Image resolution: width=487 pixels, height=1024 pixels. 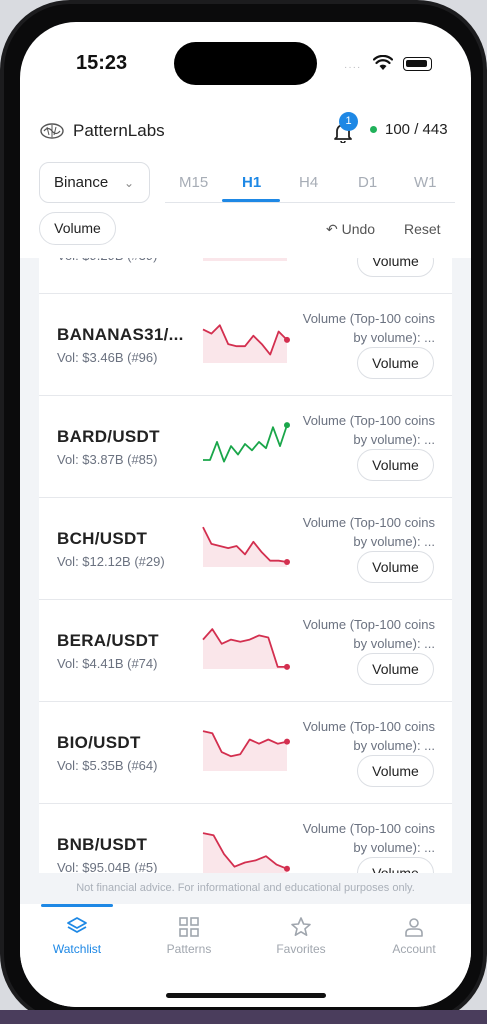 What do you see at coordinates (246, 995) in the screenshot?
I see `home-indicator` at bounding box center [246, 995].